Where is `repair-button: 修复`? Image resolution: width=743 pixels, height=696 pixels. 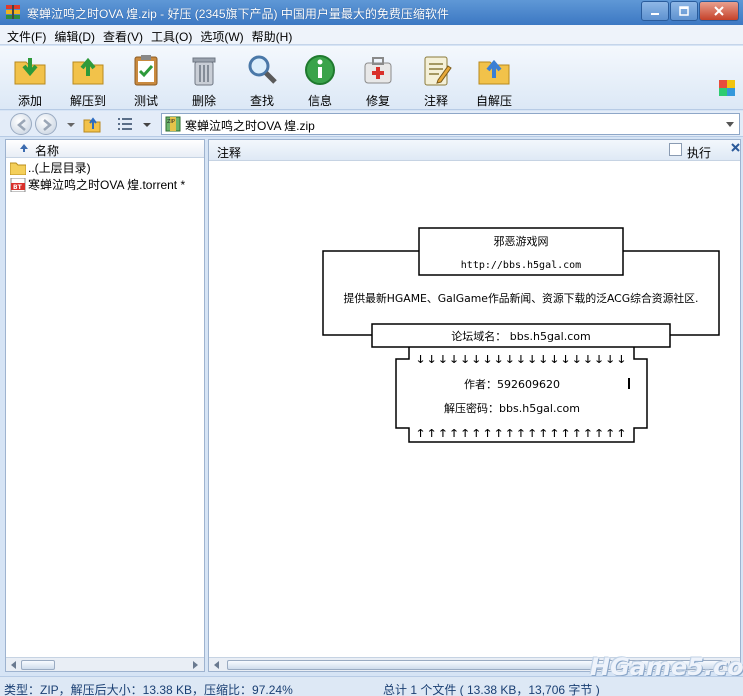 repair-button: 修复 is located at coordinates (378, 79).